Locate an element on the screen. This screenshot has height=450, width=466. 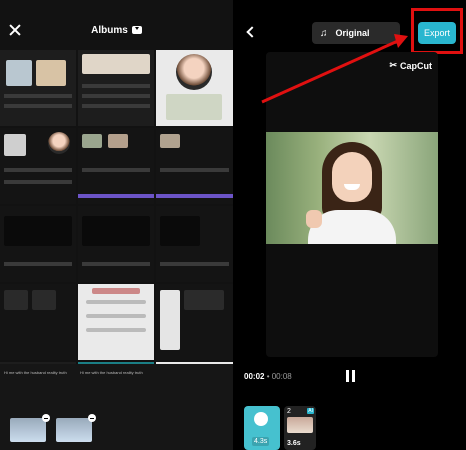
clip-duration: 3.6s is located at coordinates (294, 443).